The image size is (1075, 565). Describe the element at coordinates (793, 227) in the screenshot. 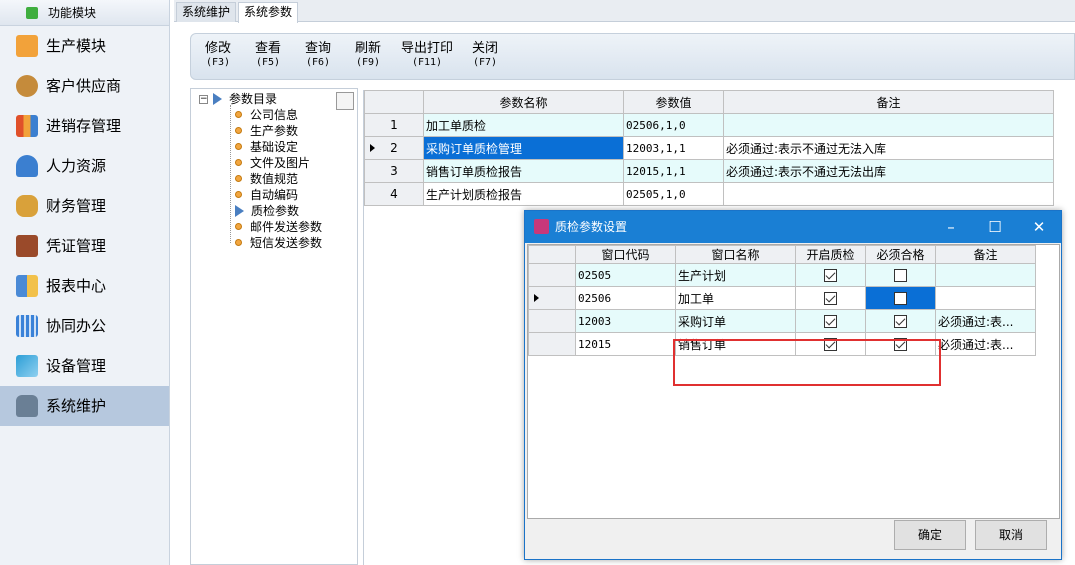

I see `dialog-titlebar: 质检参数设置 – ☐ ✕` at that location.